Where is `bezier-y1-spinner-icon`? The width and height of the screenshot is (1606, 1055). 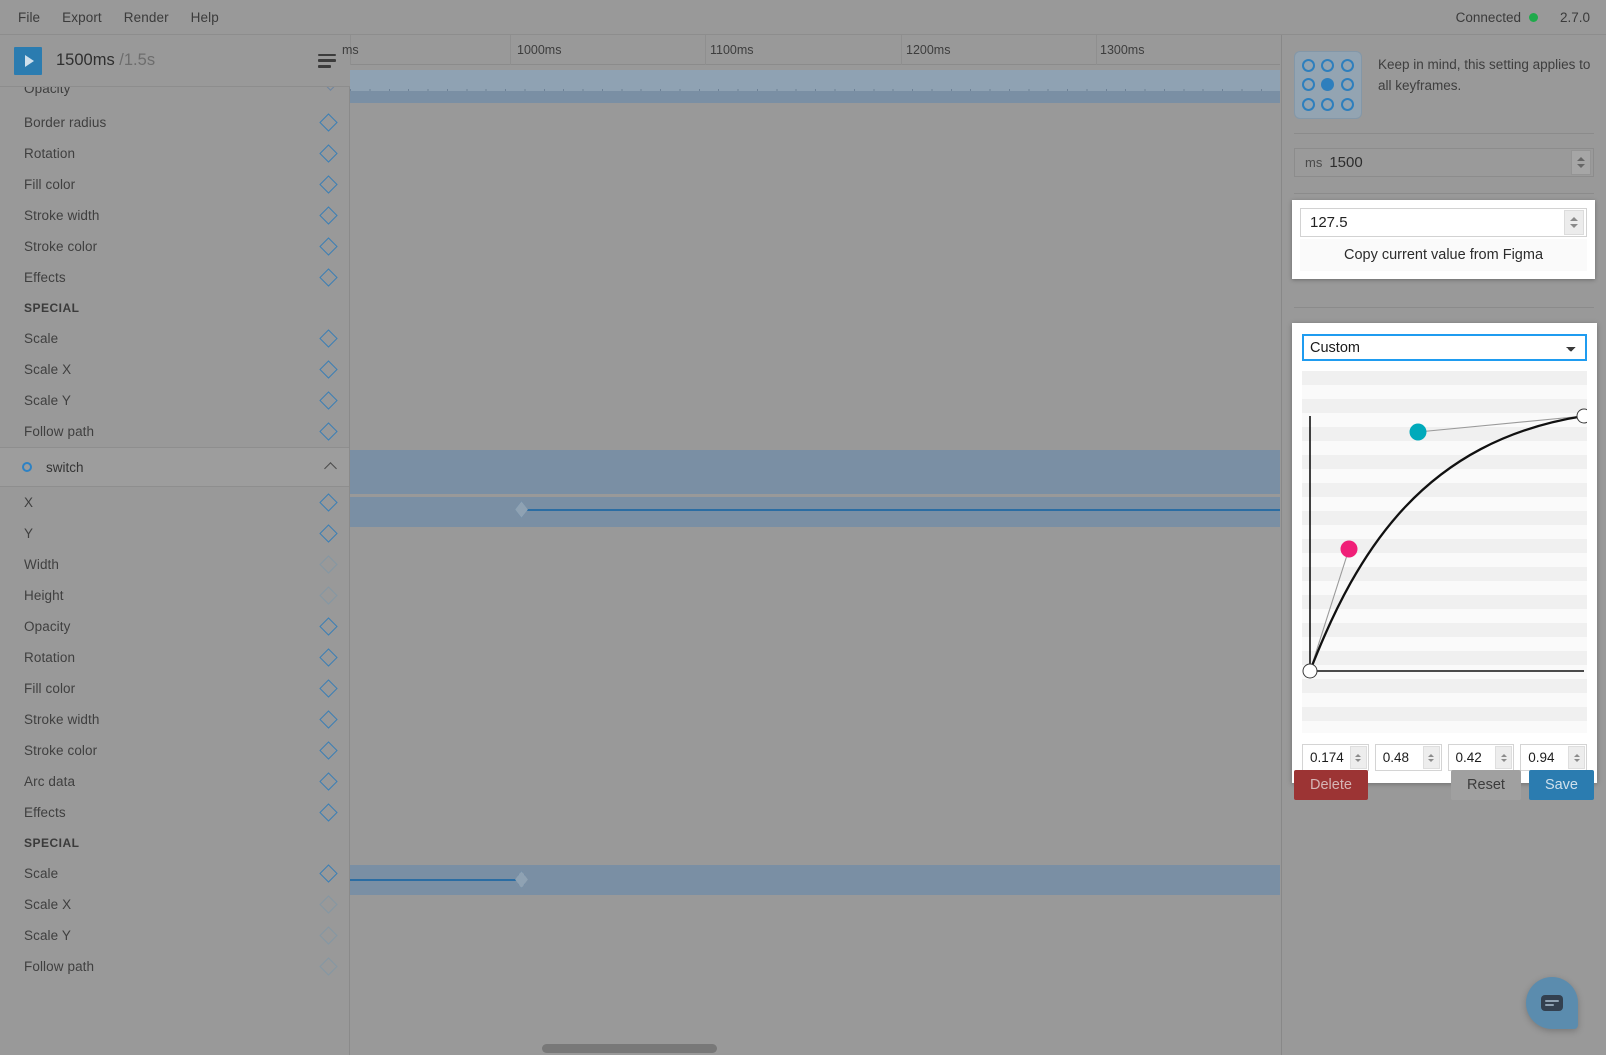
bezier-y1-spinner-icon is located at coordinates (1431, 757).